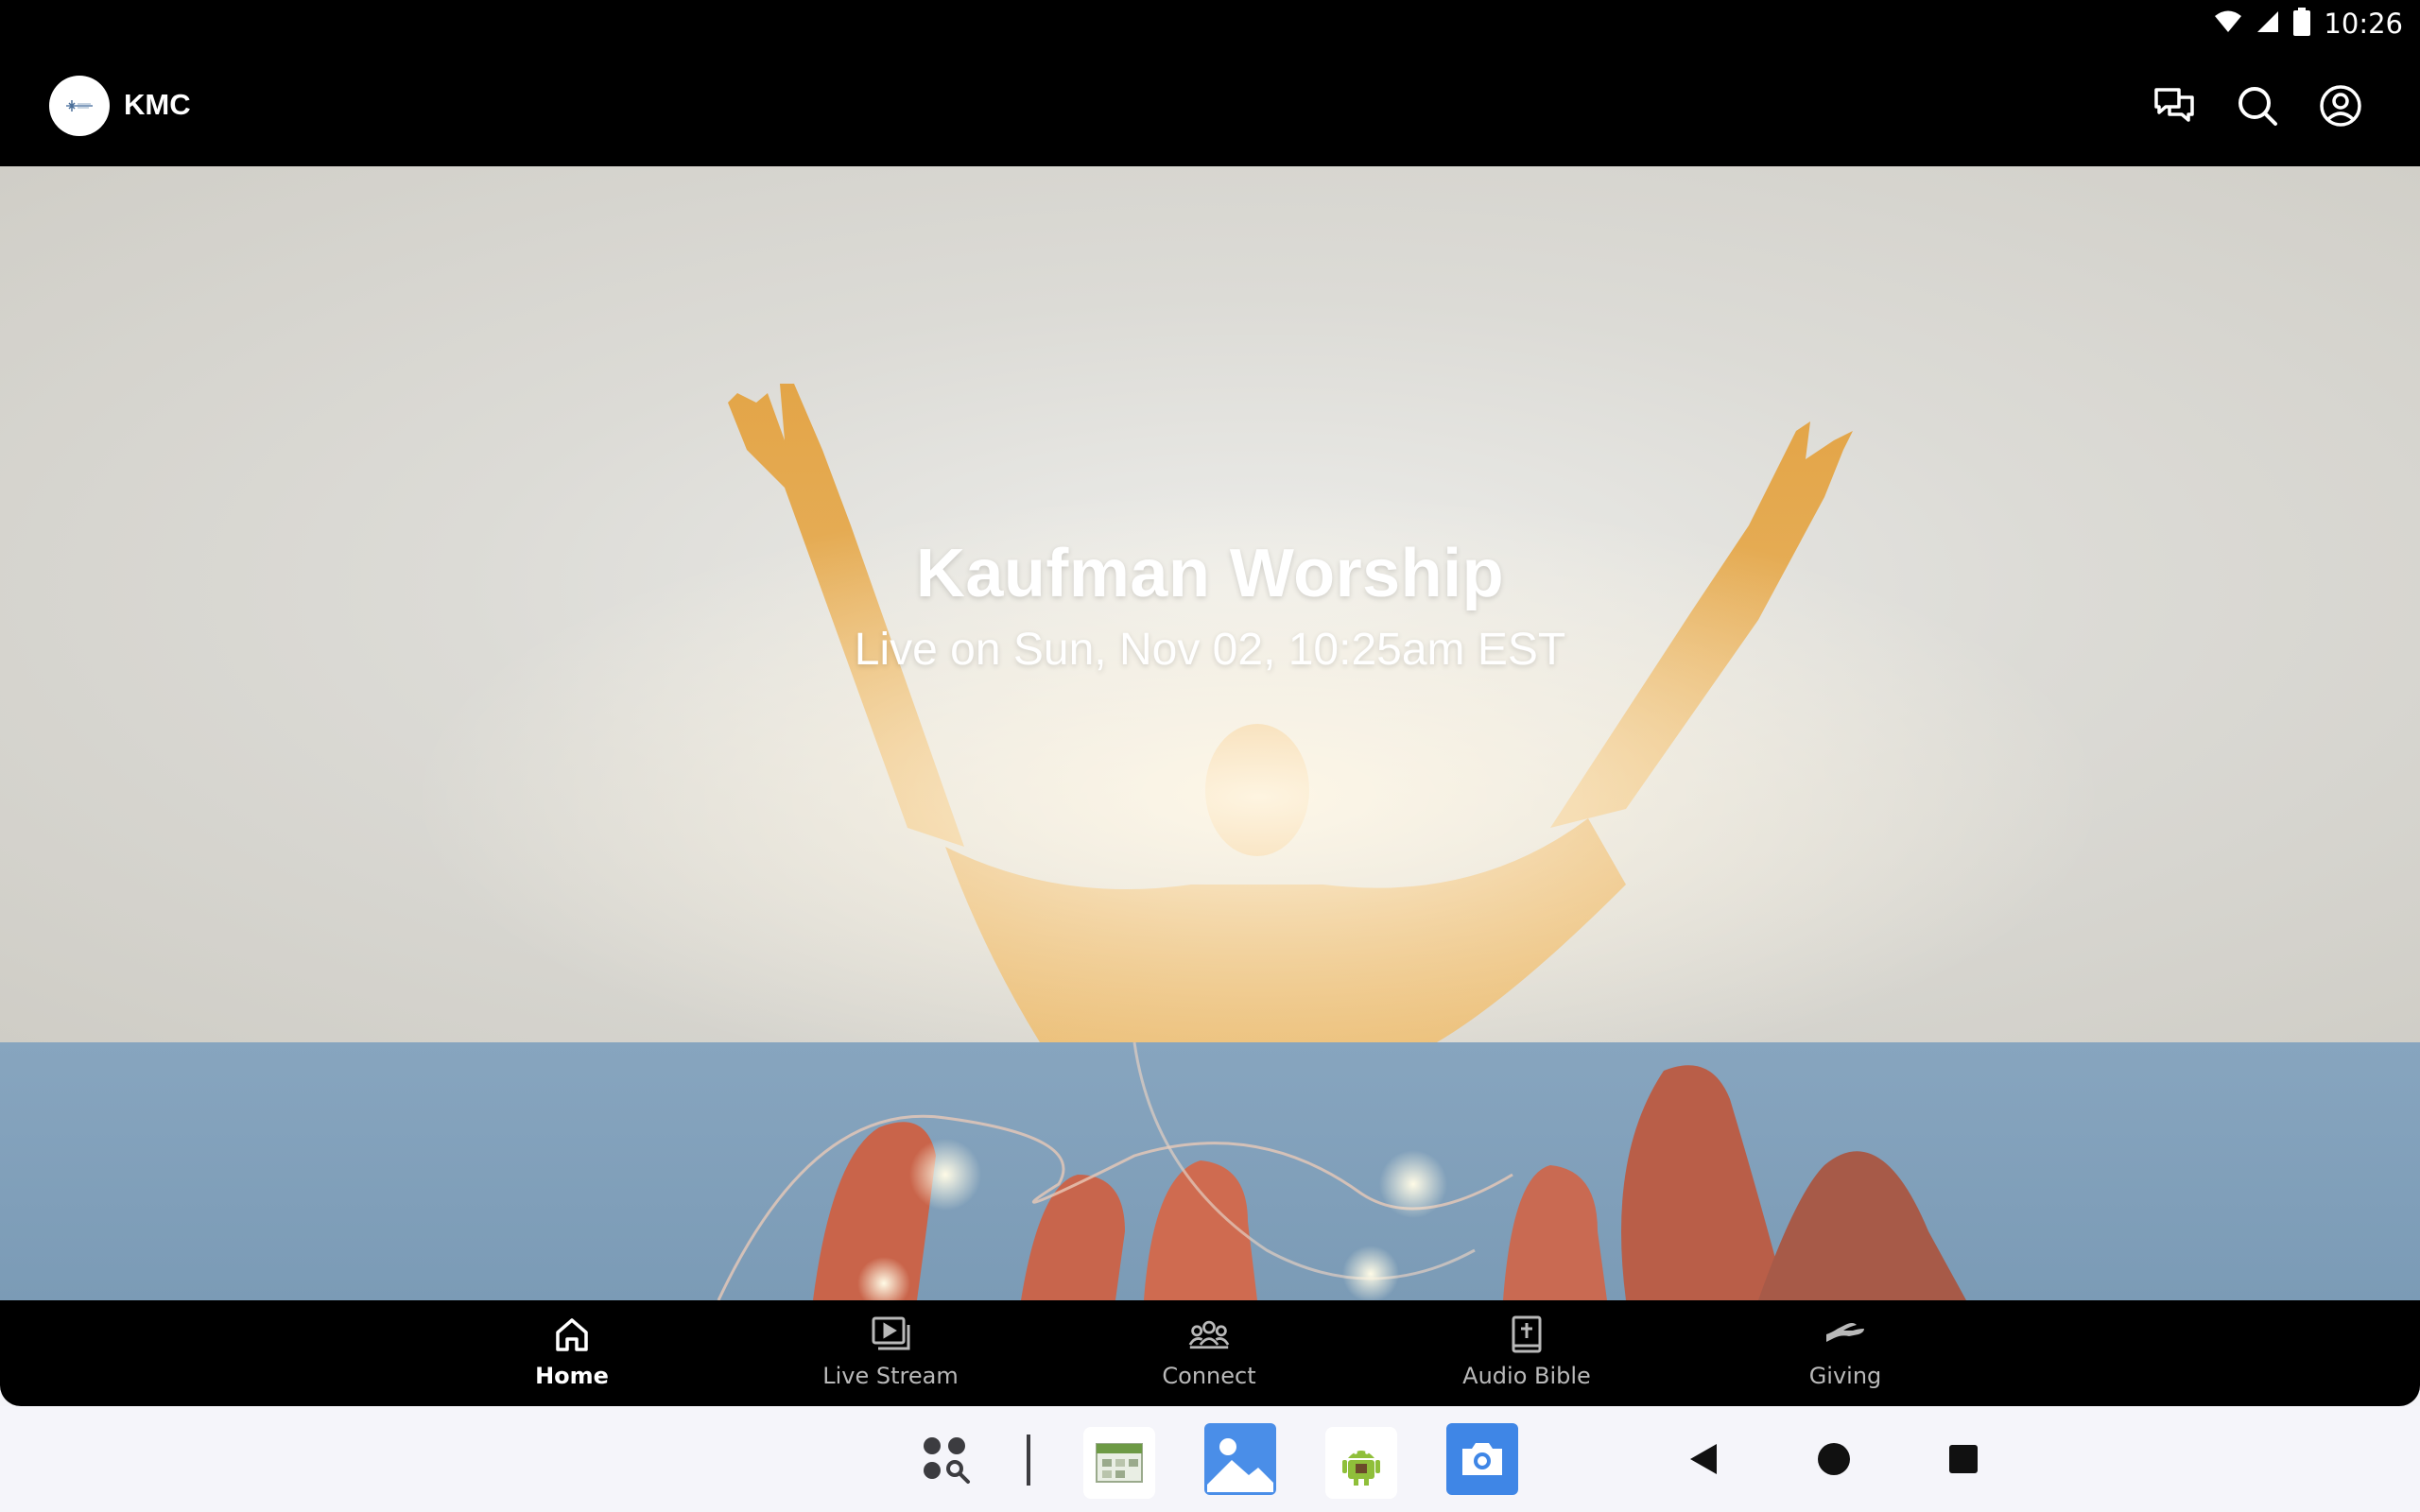 This screenshot has height=1512, width=2420. Describe the element at coordinates (1210, 650) in the screenshot. I see `hero-subtitle: Live on Sun, Nov 02, 10:25am EST` at that location.